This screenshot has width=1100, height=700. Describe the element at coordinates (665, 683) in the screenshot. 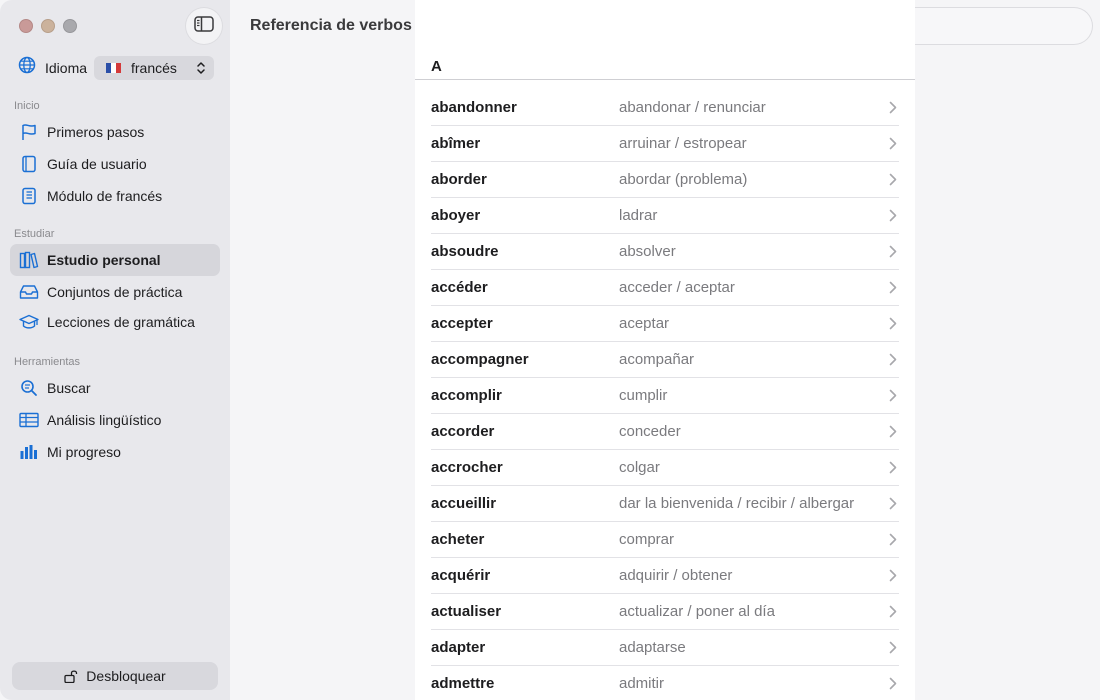

I see `list-item: admettre admitir` at that location.